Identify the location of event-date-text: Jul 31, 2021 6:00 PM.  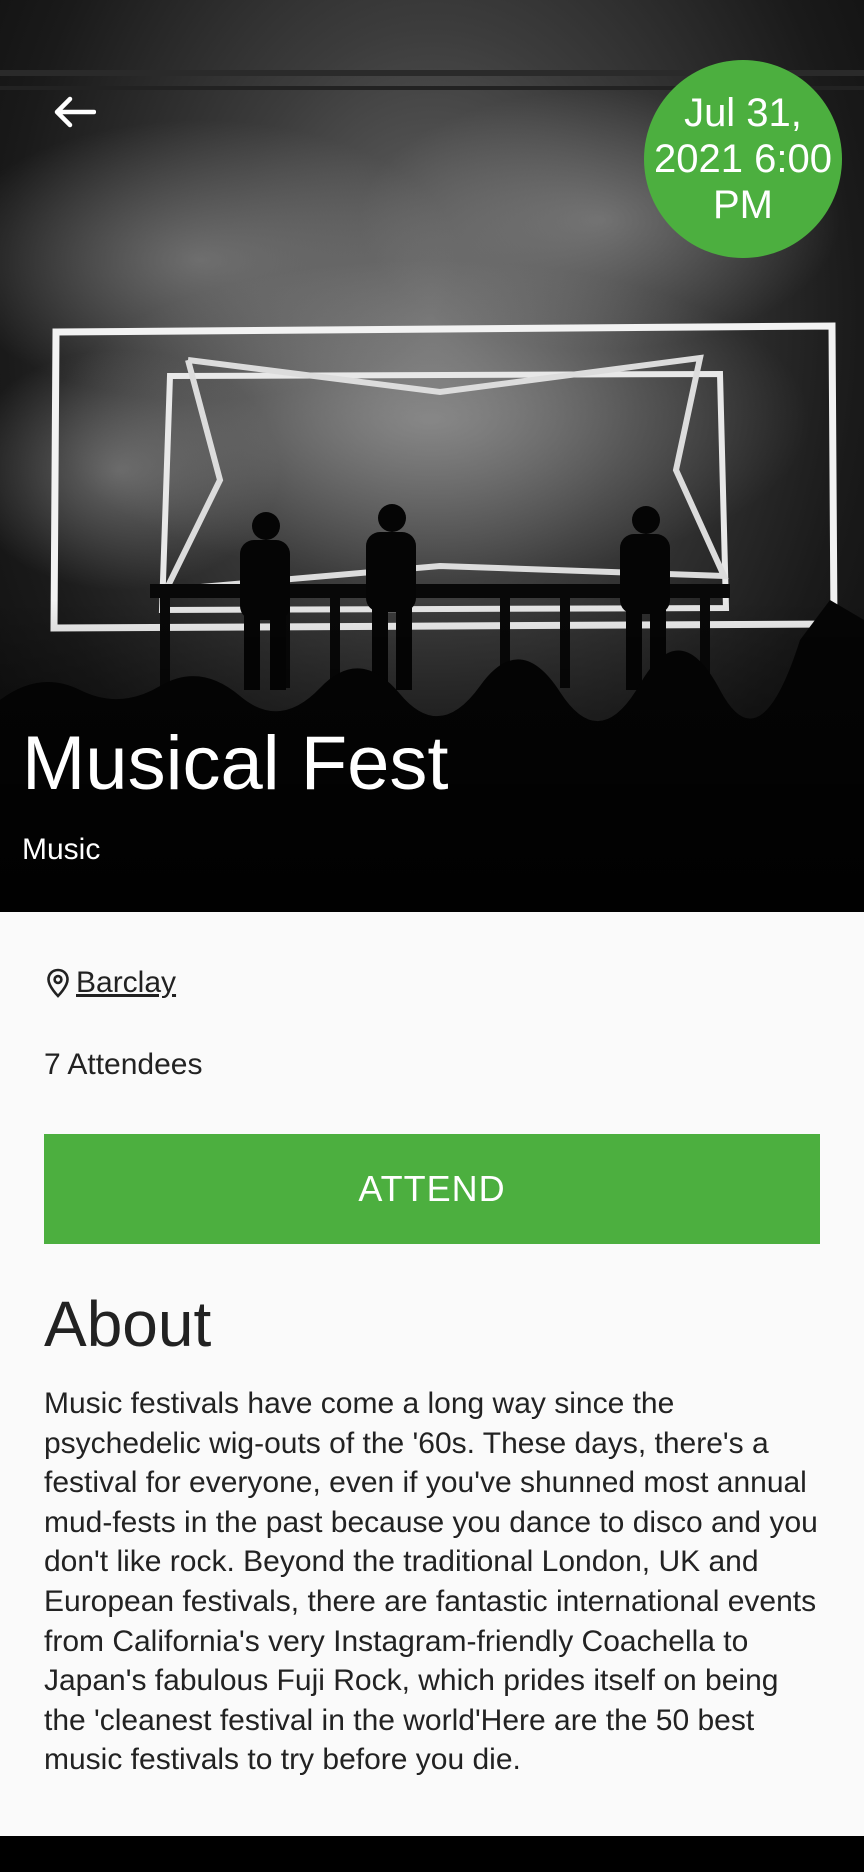
(743, 159).